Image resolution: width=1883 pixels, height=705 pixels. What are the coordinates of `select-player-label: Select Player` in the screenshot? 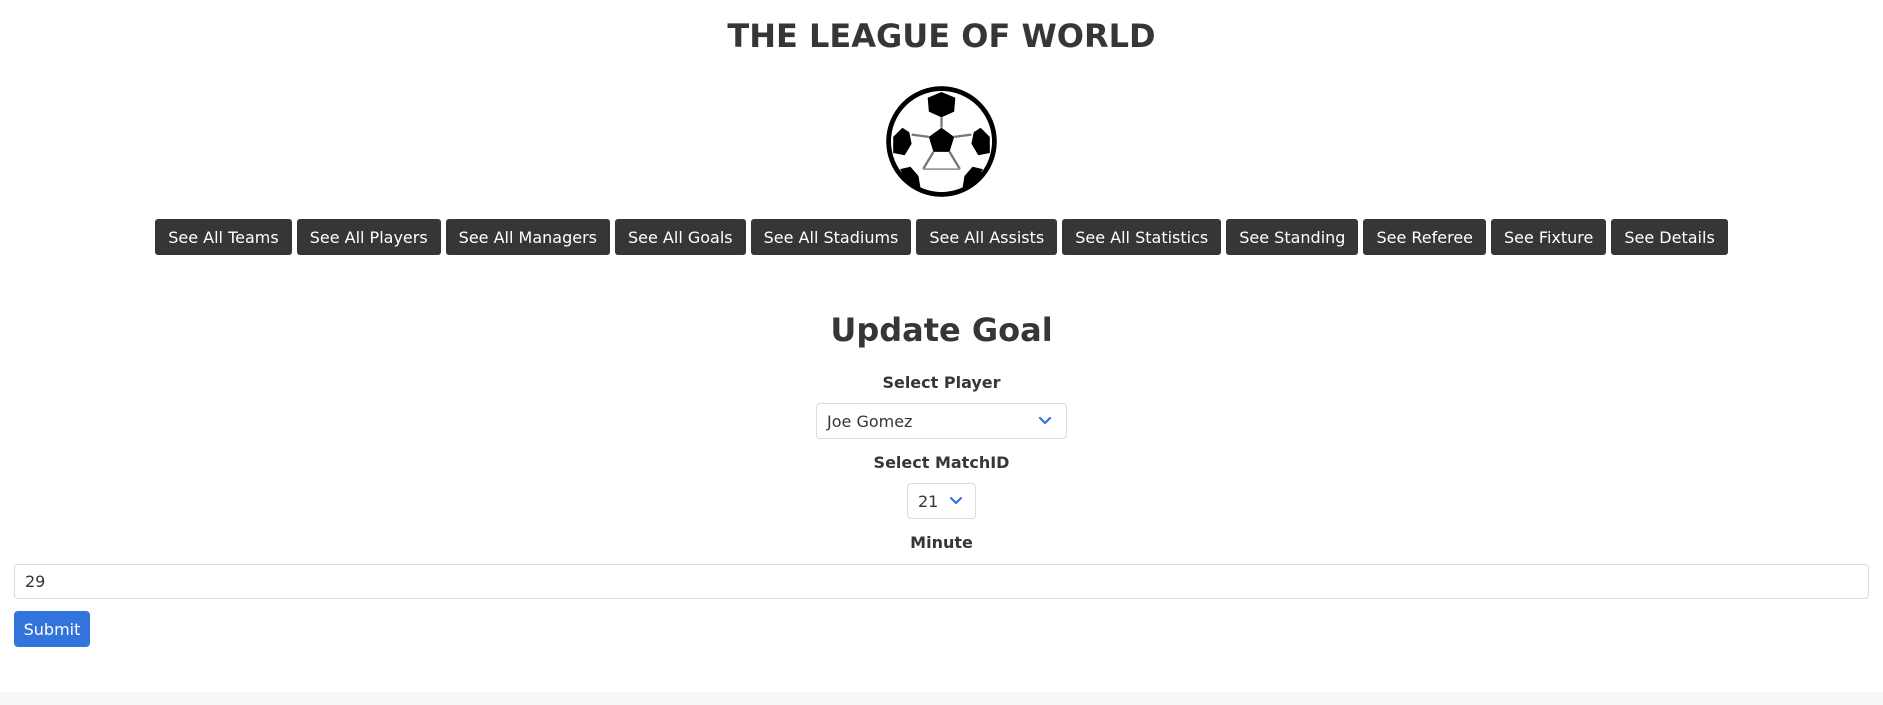 It's located at (941, 382).